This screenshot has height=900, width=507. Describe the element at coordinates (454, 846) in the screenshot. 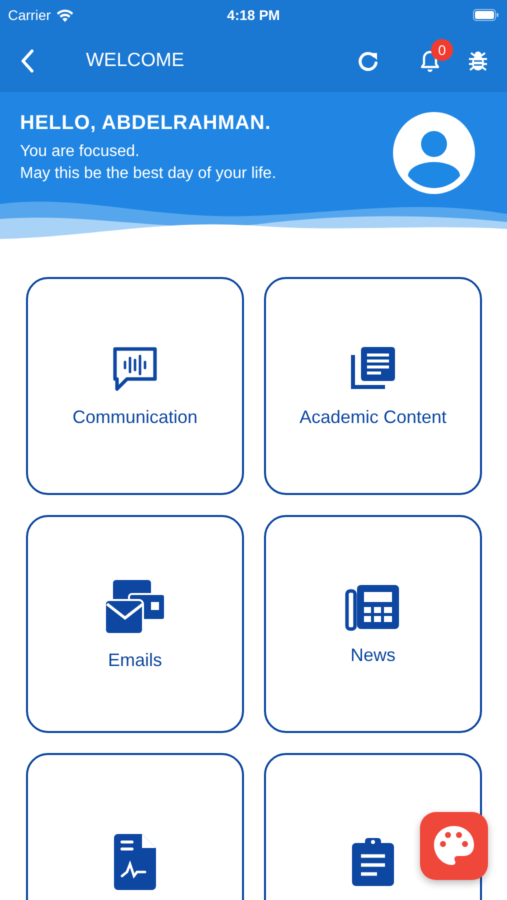

I see `palette-button` at that location.